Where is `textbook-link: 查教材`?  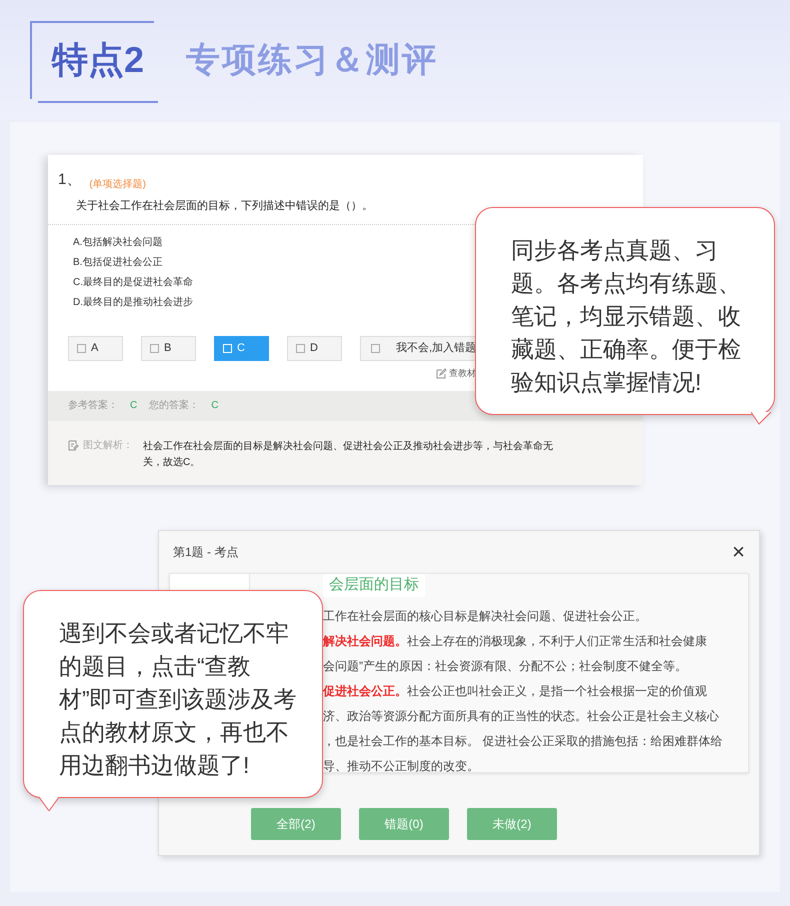
textbook-link: 查教材 is located at coordinates (456, 373).